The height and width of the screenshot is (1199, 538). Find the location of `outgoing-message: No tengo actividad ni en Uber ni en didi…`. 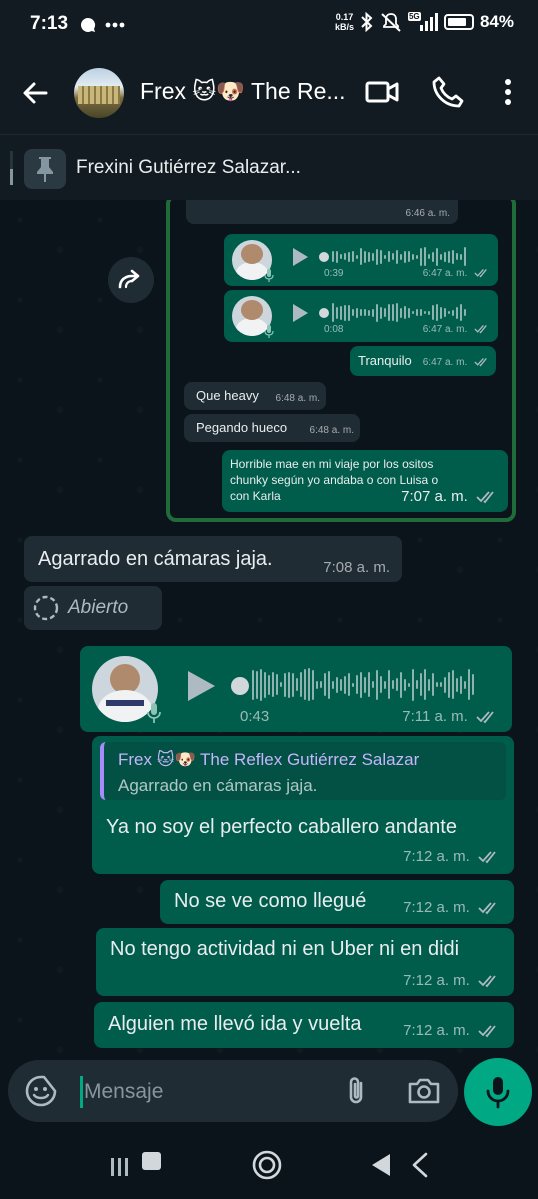

outgoing-message: No tengo actividad ni en Uber ni en didi… is located at coordinates (305, 962).